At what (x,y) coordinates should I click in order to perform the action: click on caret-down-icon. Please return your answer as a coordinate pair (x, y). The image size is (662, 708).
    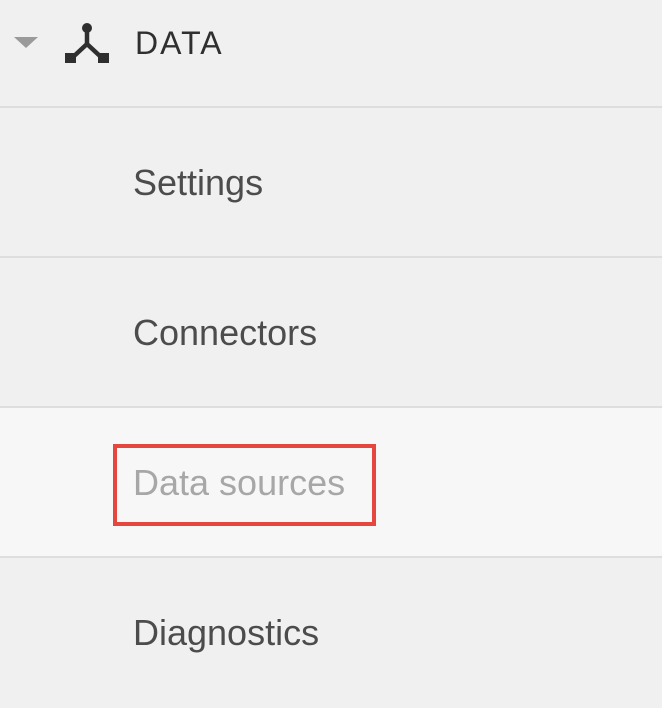
    Looking at the image, I should click on (26, 42).